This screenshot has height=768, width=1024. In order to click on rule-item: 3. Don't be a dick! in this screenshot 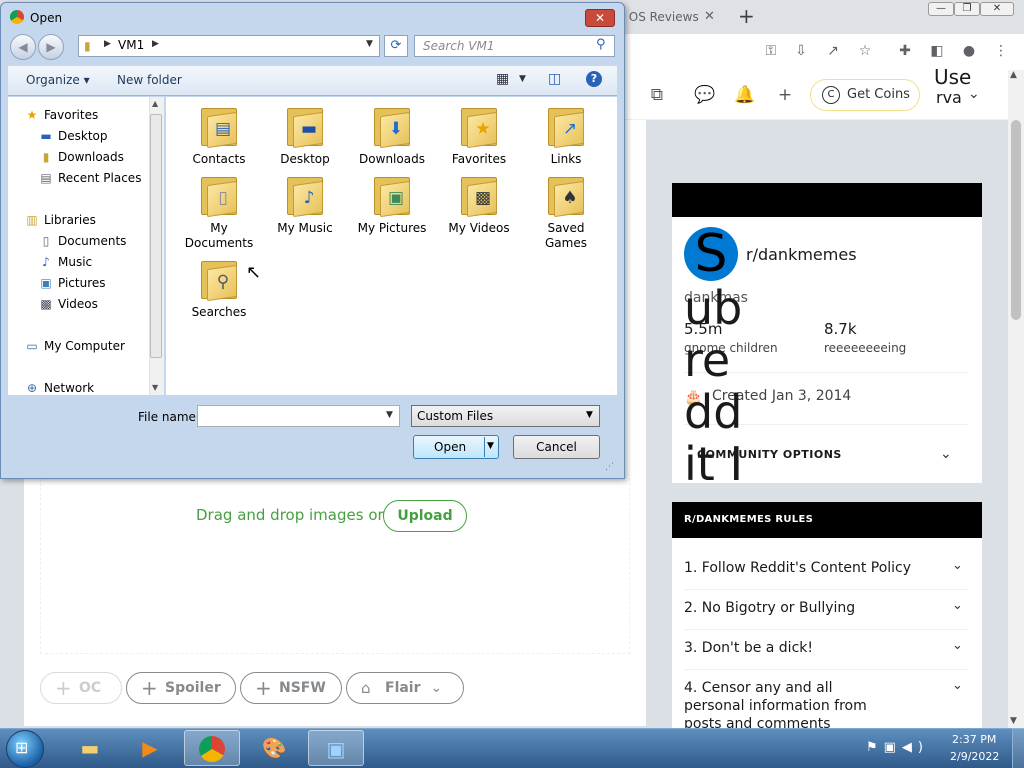, I will do `click(814, 648)`.